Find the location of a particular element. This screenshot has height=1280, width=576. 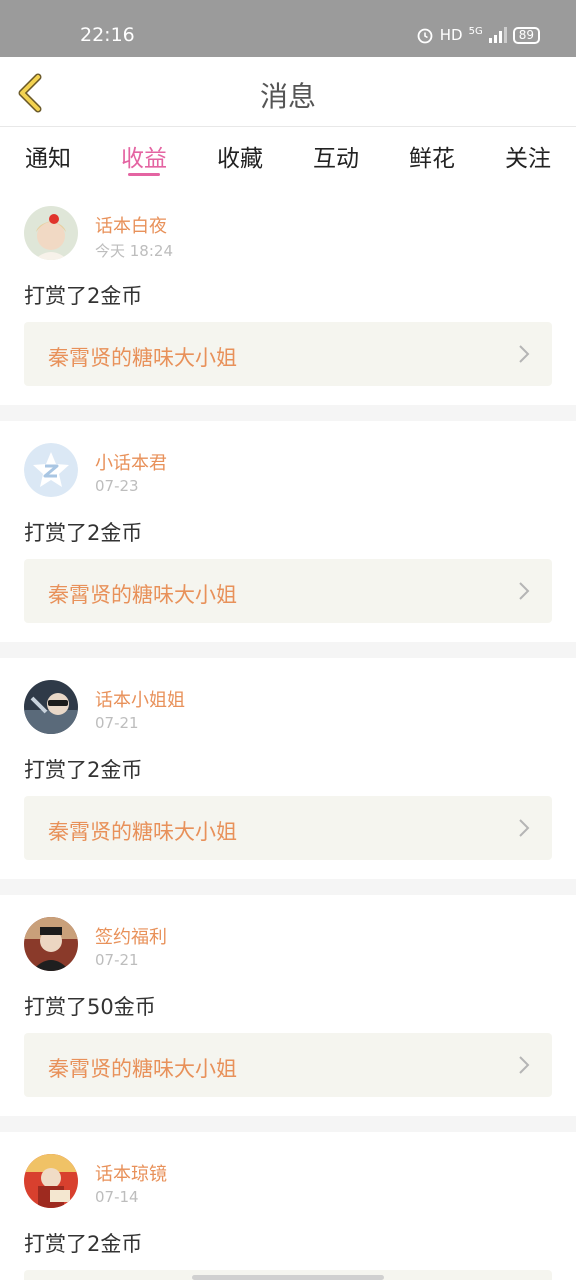

tab-interactions: 互动 is located at coordinates (336, 156).